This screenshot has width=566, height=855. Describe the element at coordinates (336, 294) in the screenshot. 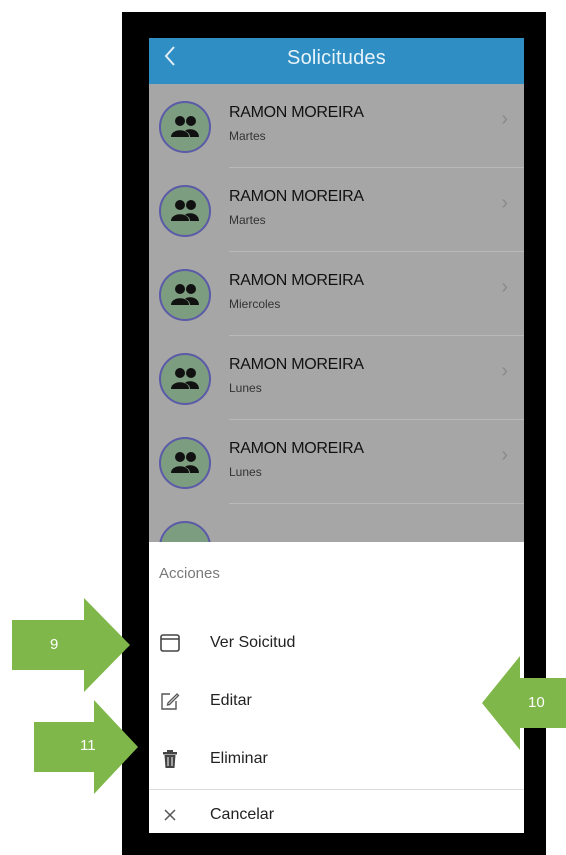

I see `list-item: RAMON MOREIRA Miercoles ›` at that location.